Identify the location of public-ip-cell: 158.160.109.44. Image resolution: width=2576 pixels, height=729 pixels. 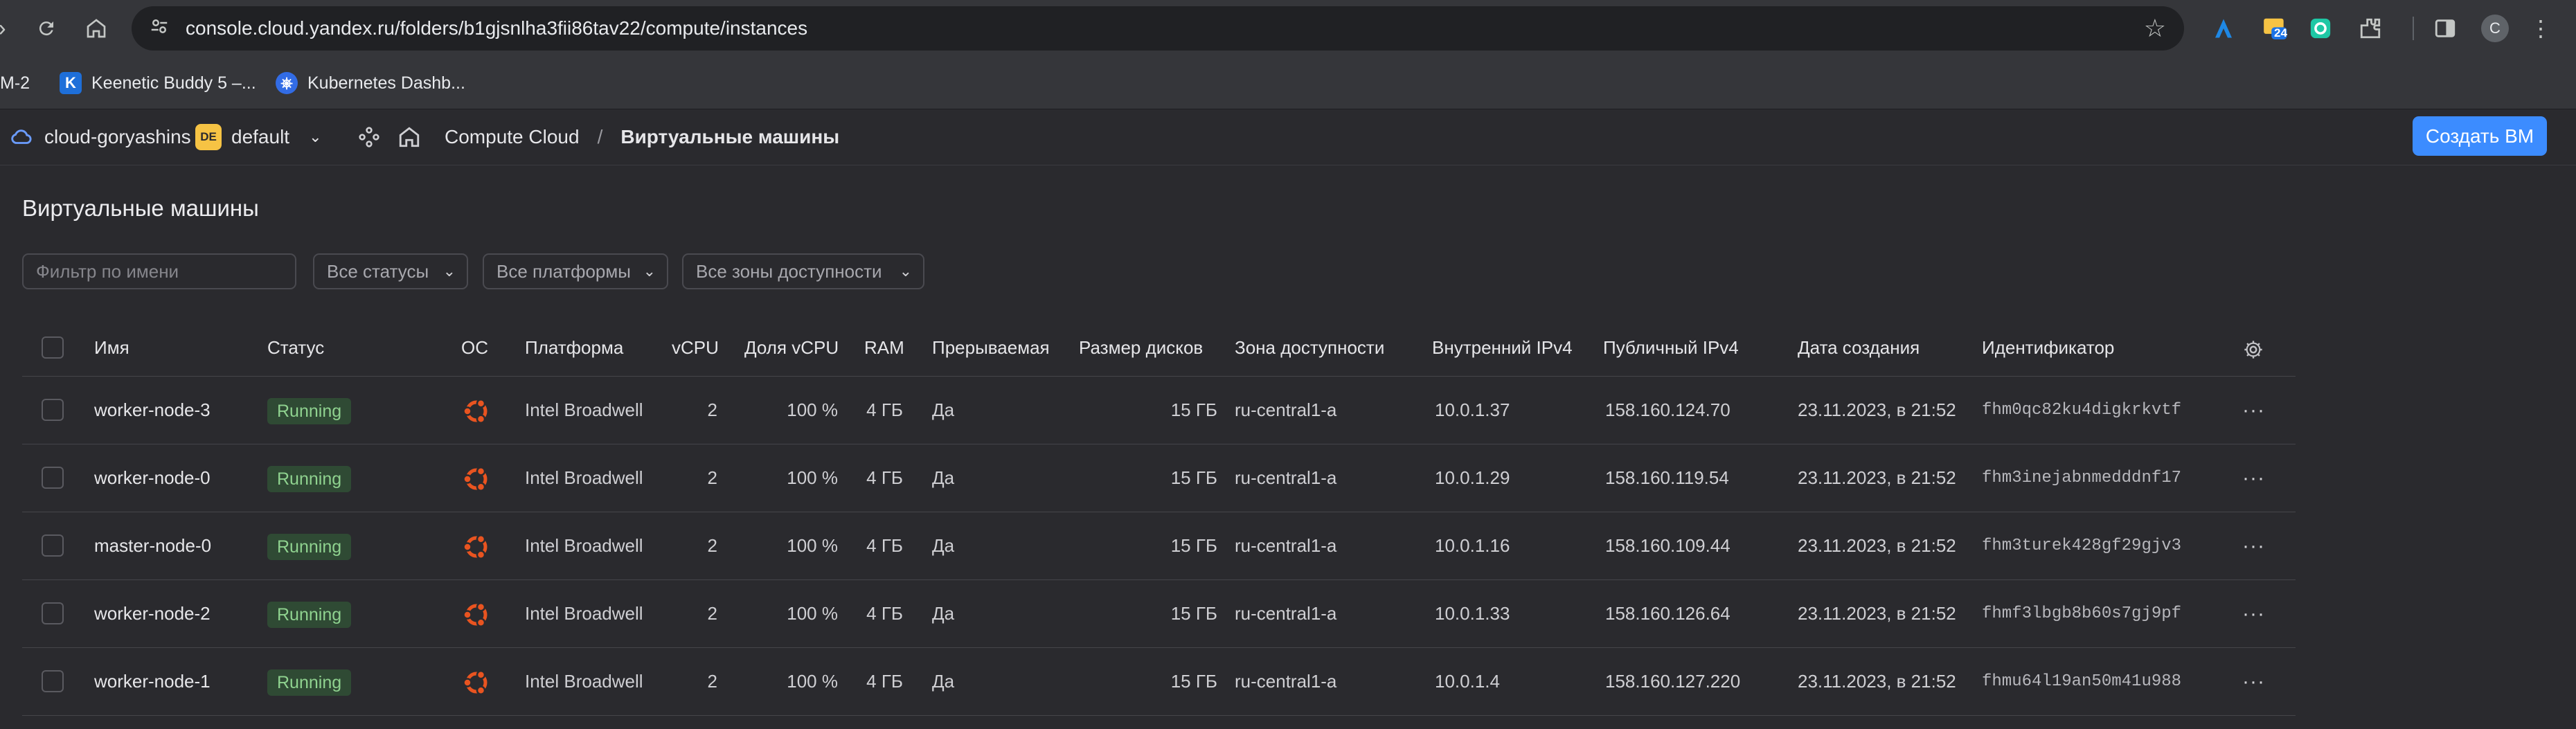
(1667, 545).